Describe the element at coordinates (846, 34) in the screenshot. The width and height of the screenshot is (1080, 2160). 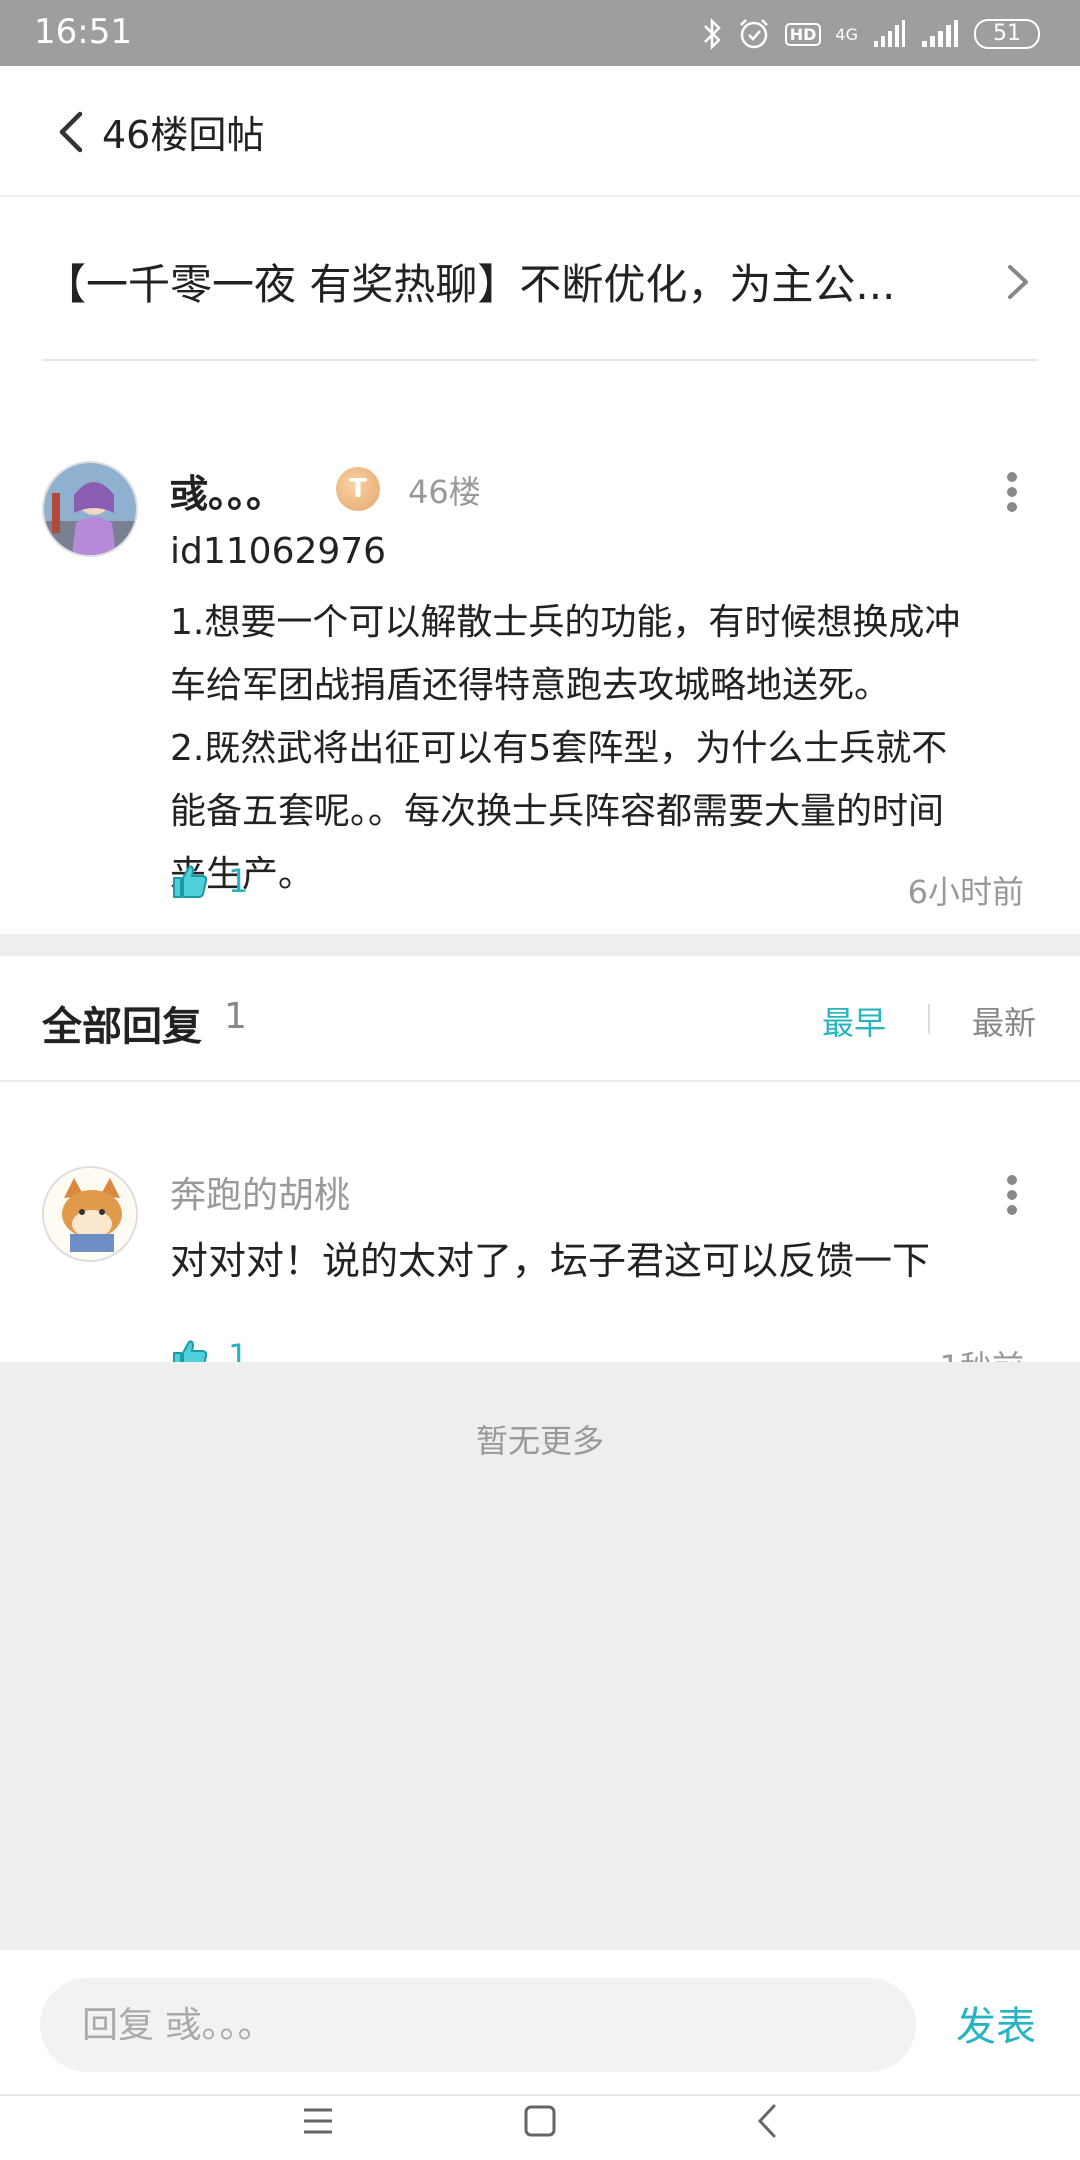
I see `network-type: 4G` at that location.